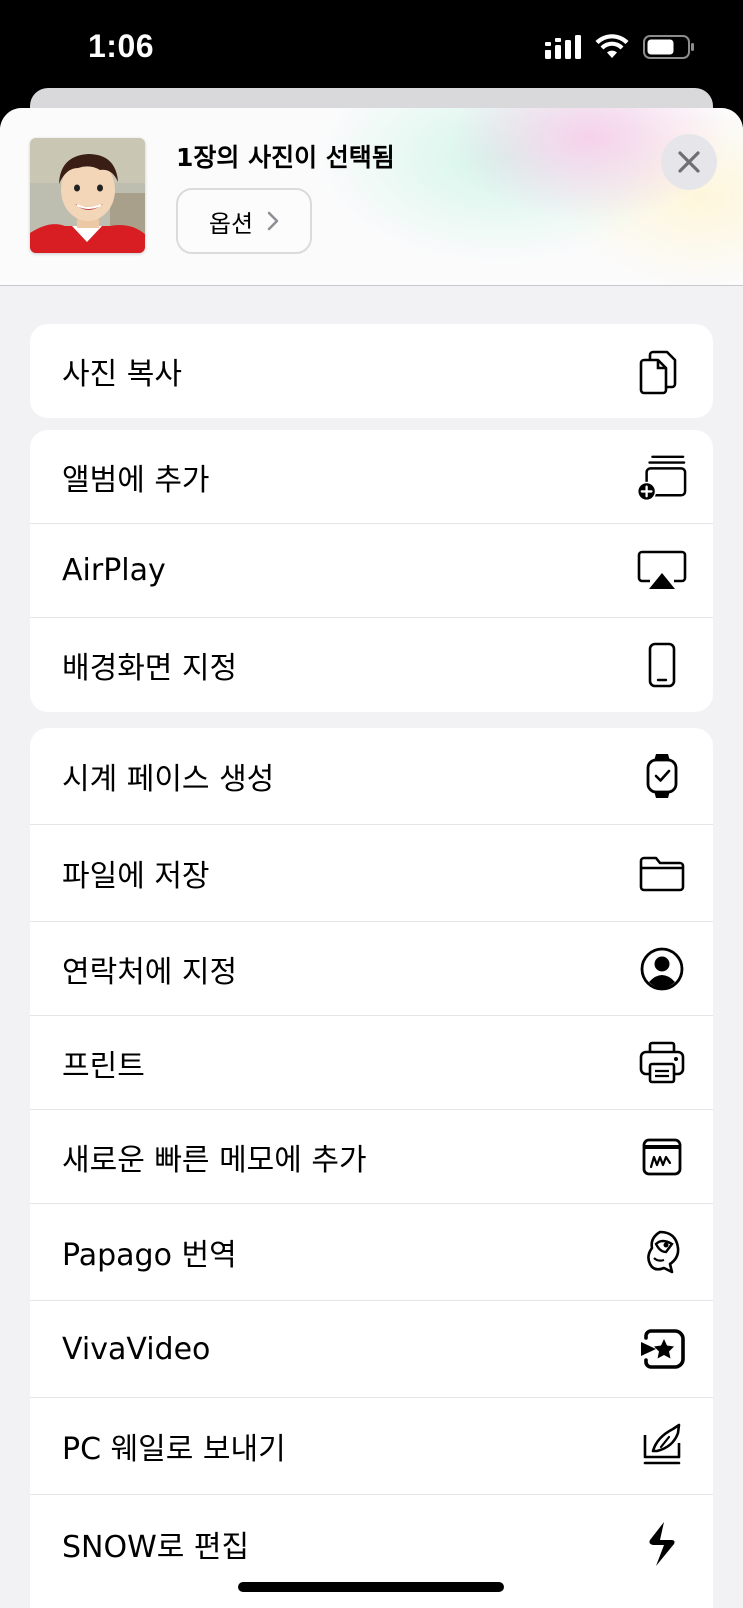 Image resolution: width=743 pixels, height=1608 pixels. Describe the element at coordinates (231, 223) in the screenshot. I see `options-label: 옵션` at that location.